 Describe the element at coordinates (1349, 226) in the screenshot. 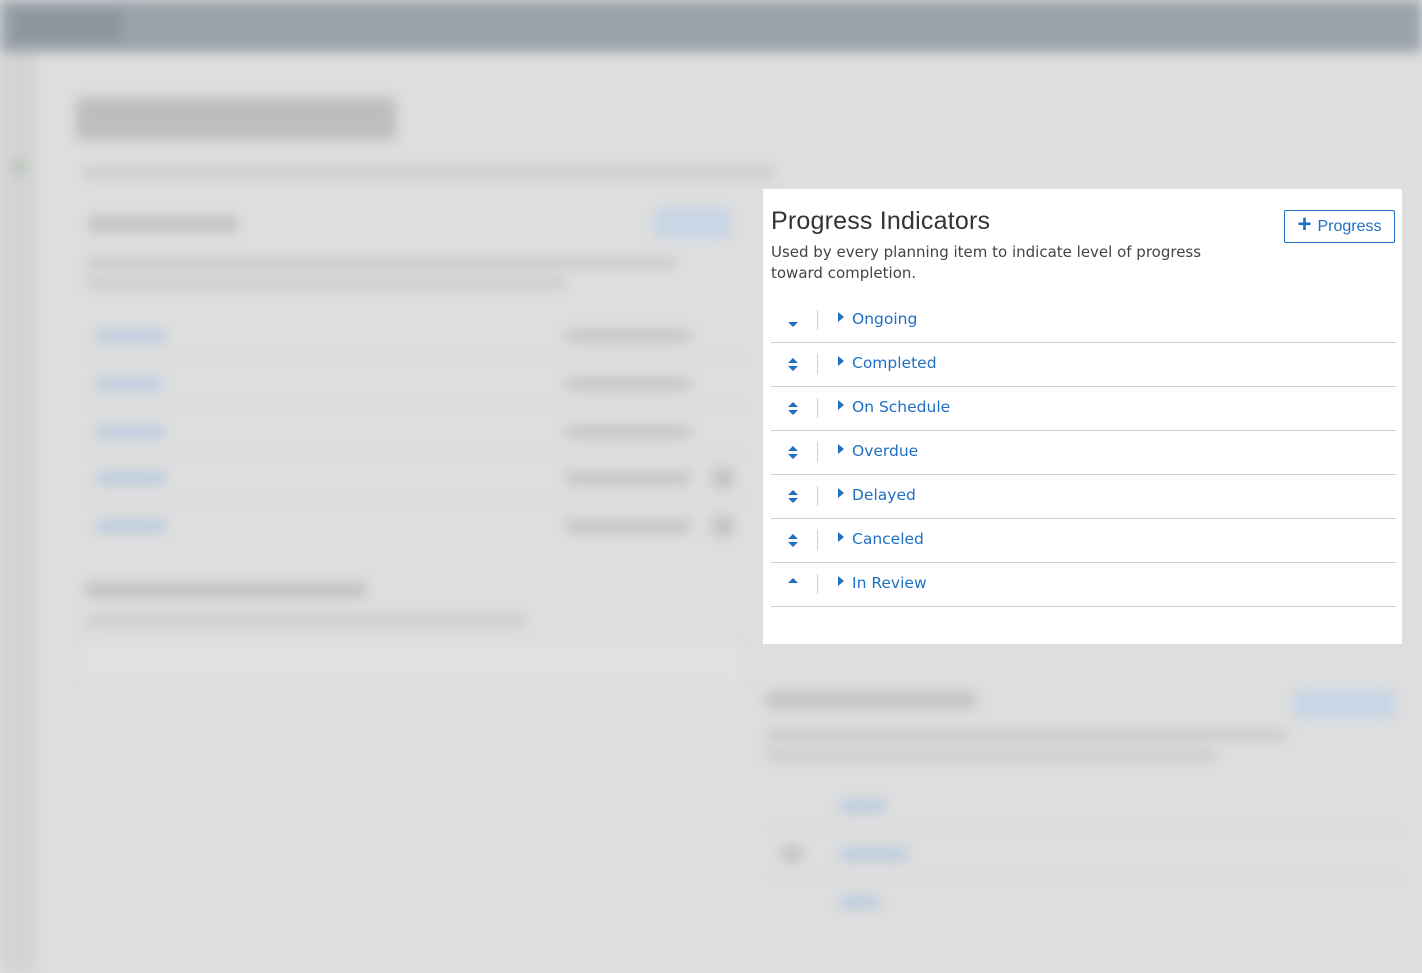

I see `add-progress-button-label: Progress` at that location.